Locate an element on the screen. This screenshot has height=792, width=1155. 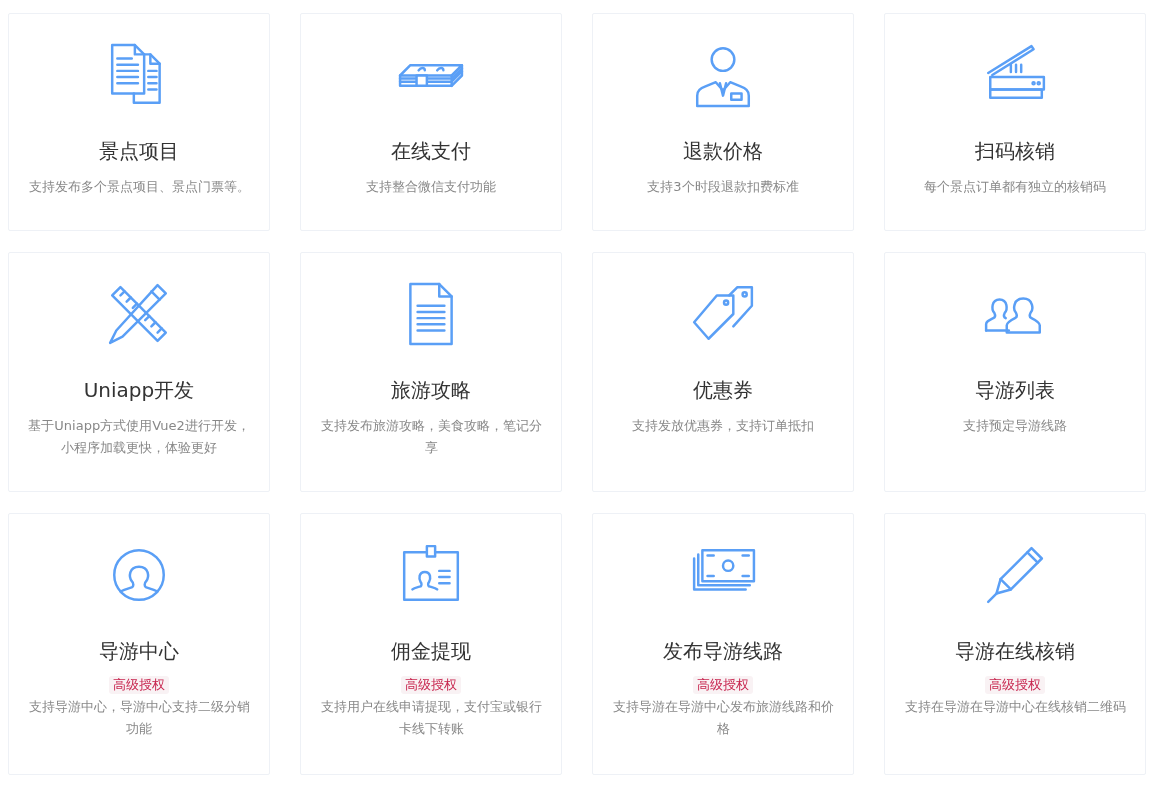
feature-description: 支持发布旅游攻略，美食攻略，笔记分享 is located at coordinates (431, 437).